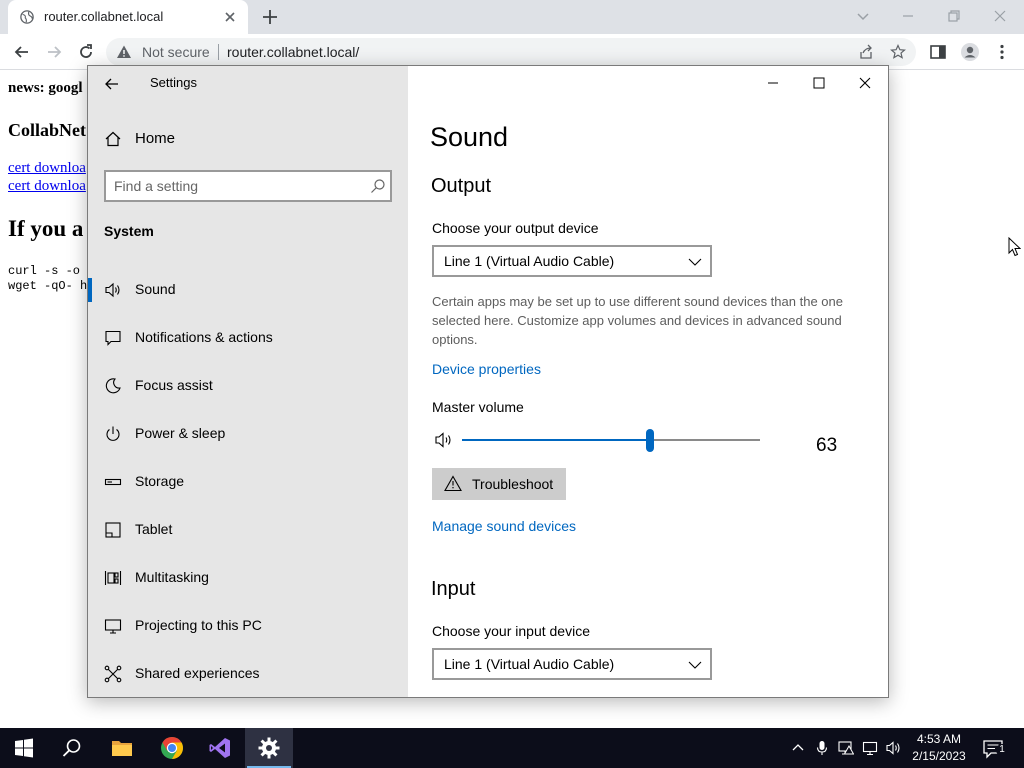  I want to click on visual-studio-icon, so click(219, 748).